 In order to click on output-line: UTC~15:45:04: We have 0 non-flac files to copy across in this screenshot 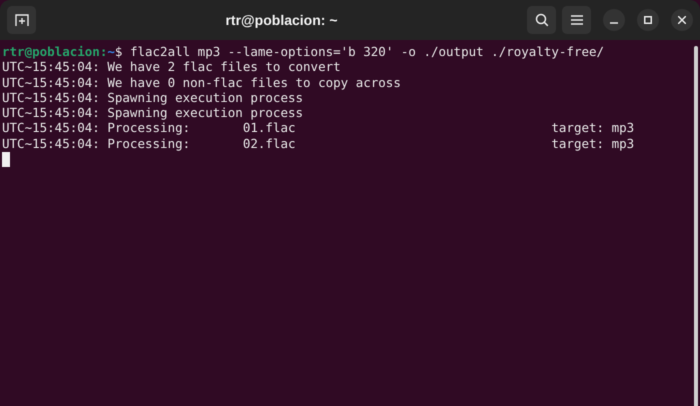, I will do `click(201, 82)`.